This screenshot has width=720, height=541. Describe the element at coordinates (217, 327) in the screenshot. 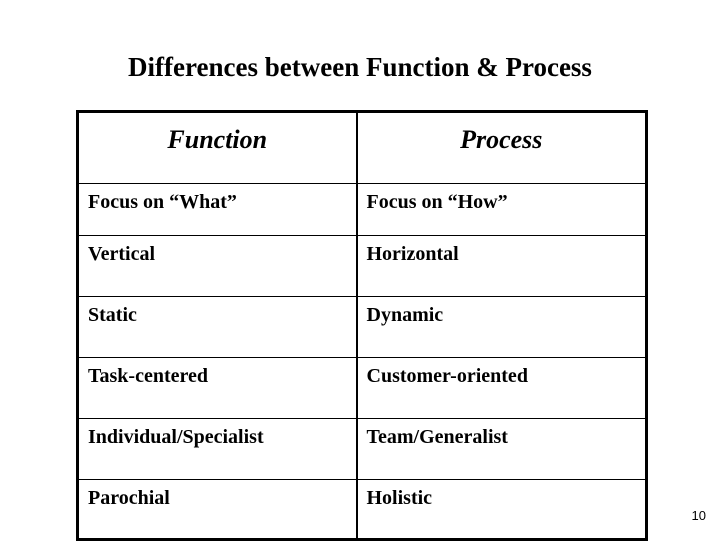

I see `cell-function: Static` at that location.